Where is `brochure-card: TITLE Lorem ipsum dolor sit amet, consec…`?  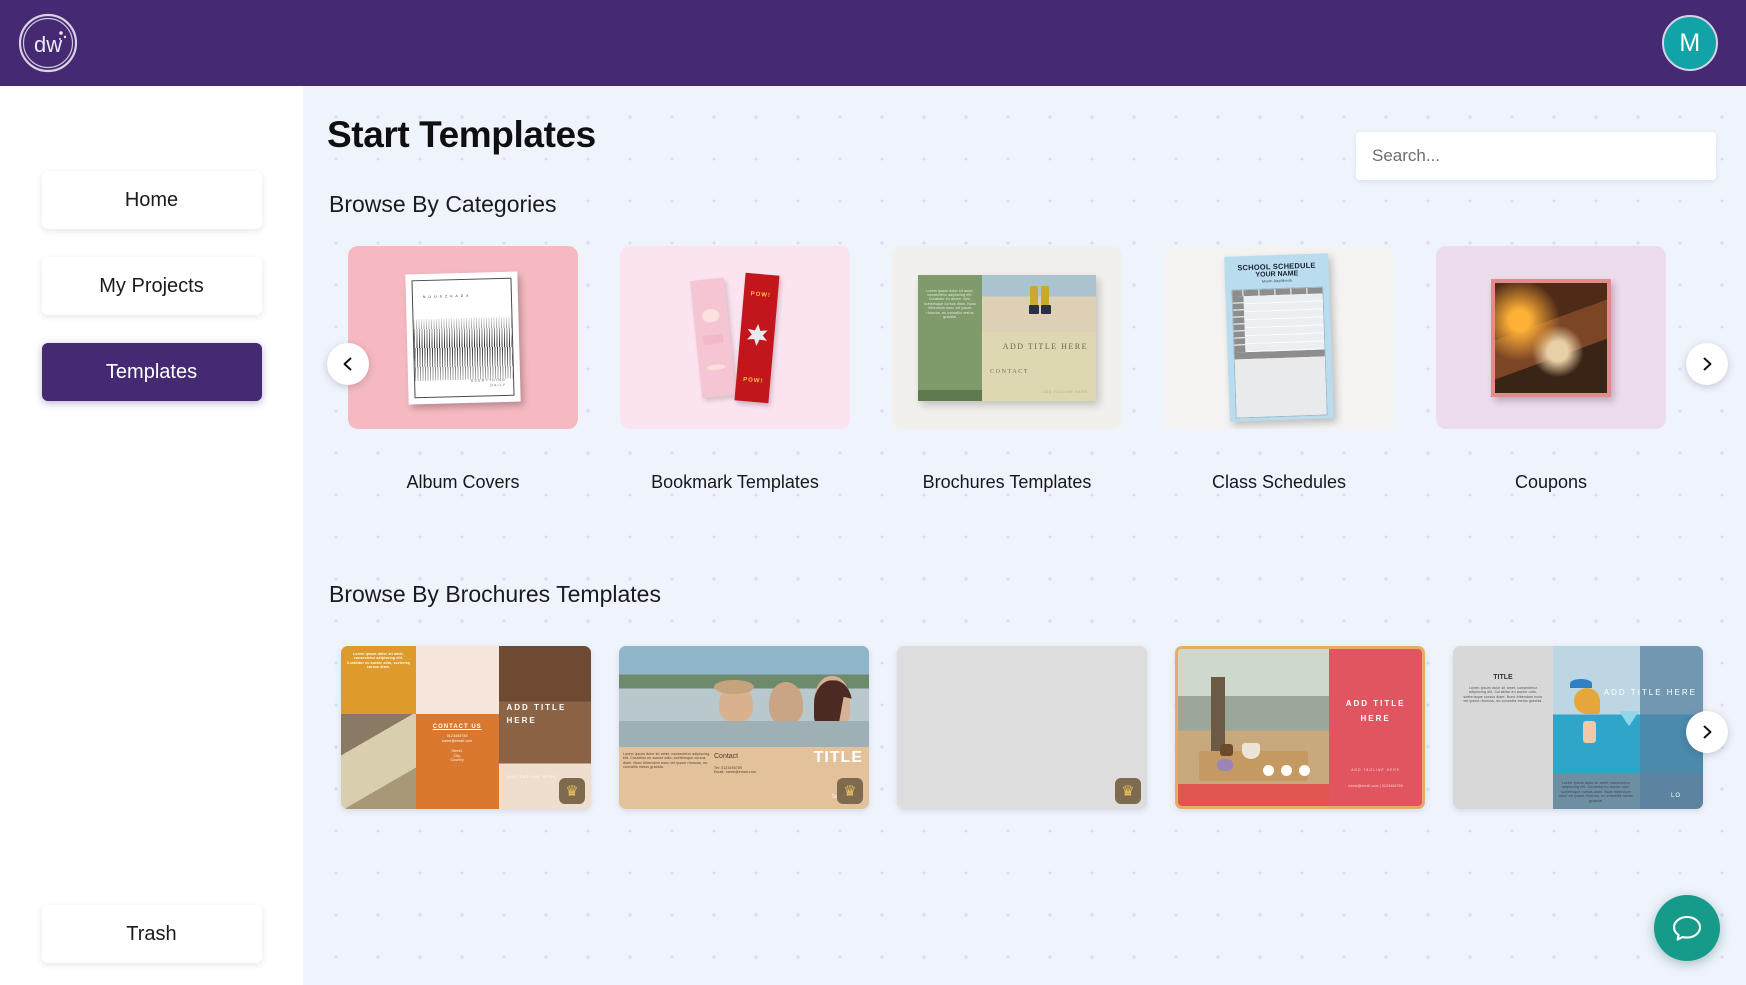
brochure-card: TITLE Lorem ipsum dolor sit amet, consec… is located at coordinates (1578, 727).